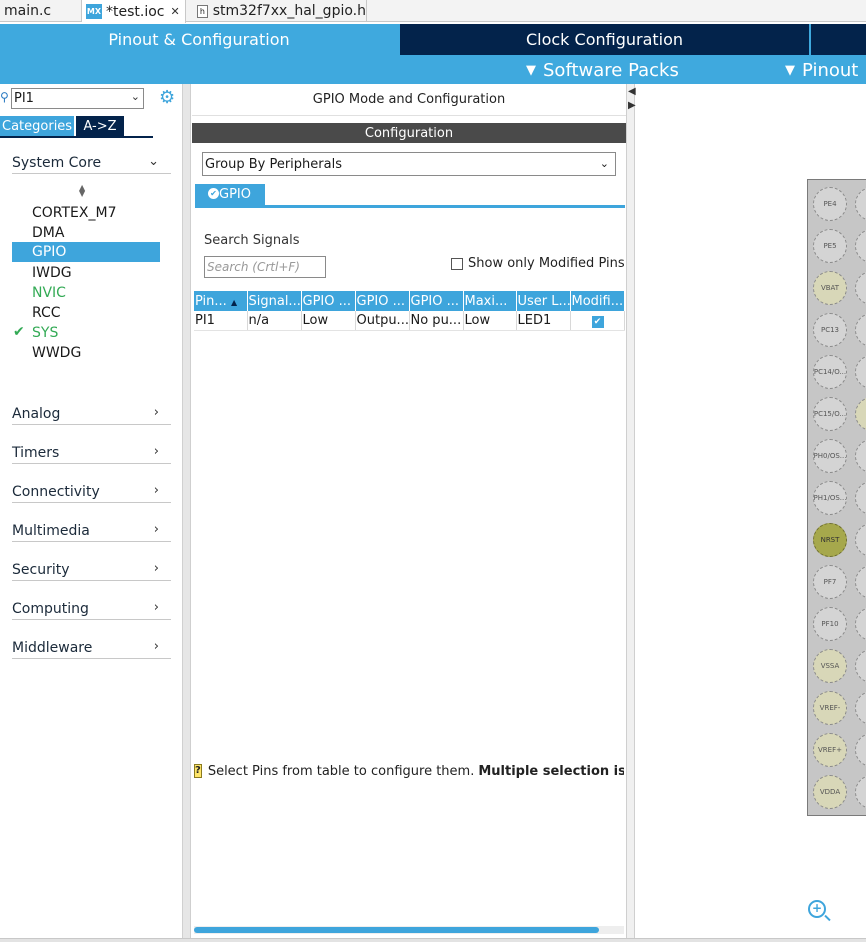 Image resolution: width=866 pixels, height=942 pixels. I want to click on sidebar-item-iwdg: IWDG, so click(86, 273).